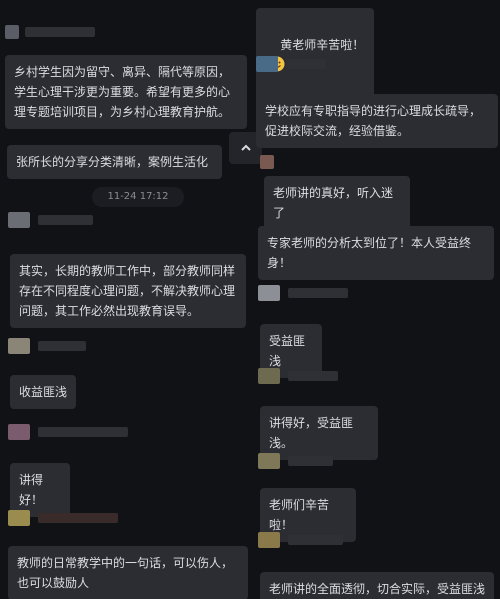 This screenshot has width=500, height=599. Describe the element at coordinates (128, 572) in the screenshot. I see `message-bubble: 教师的日常教学中的一句话，可以伤人， 也可以鼓励人` at that location.